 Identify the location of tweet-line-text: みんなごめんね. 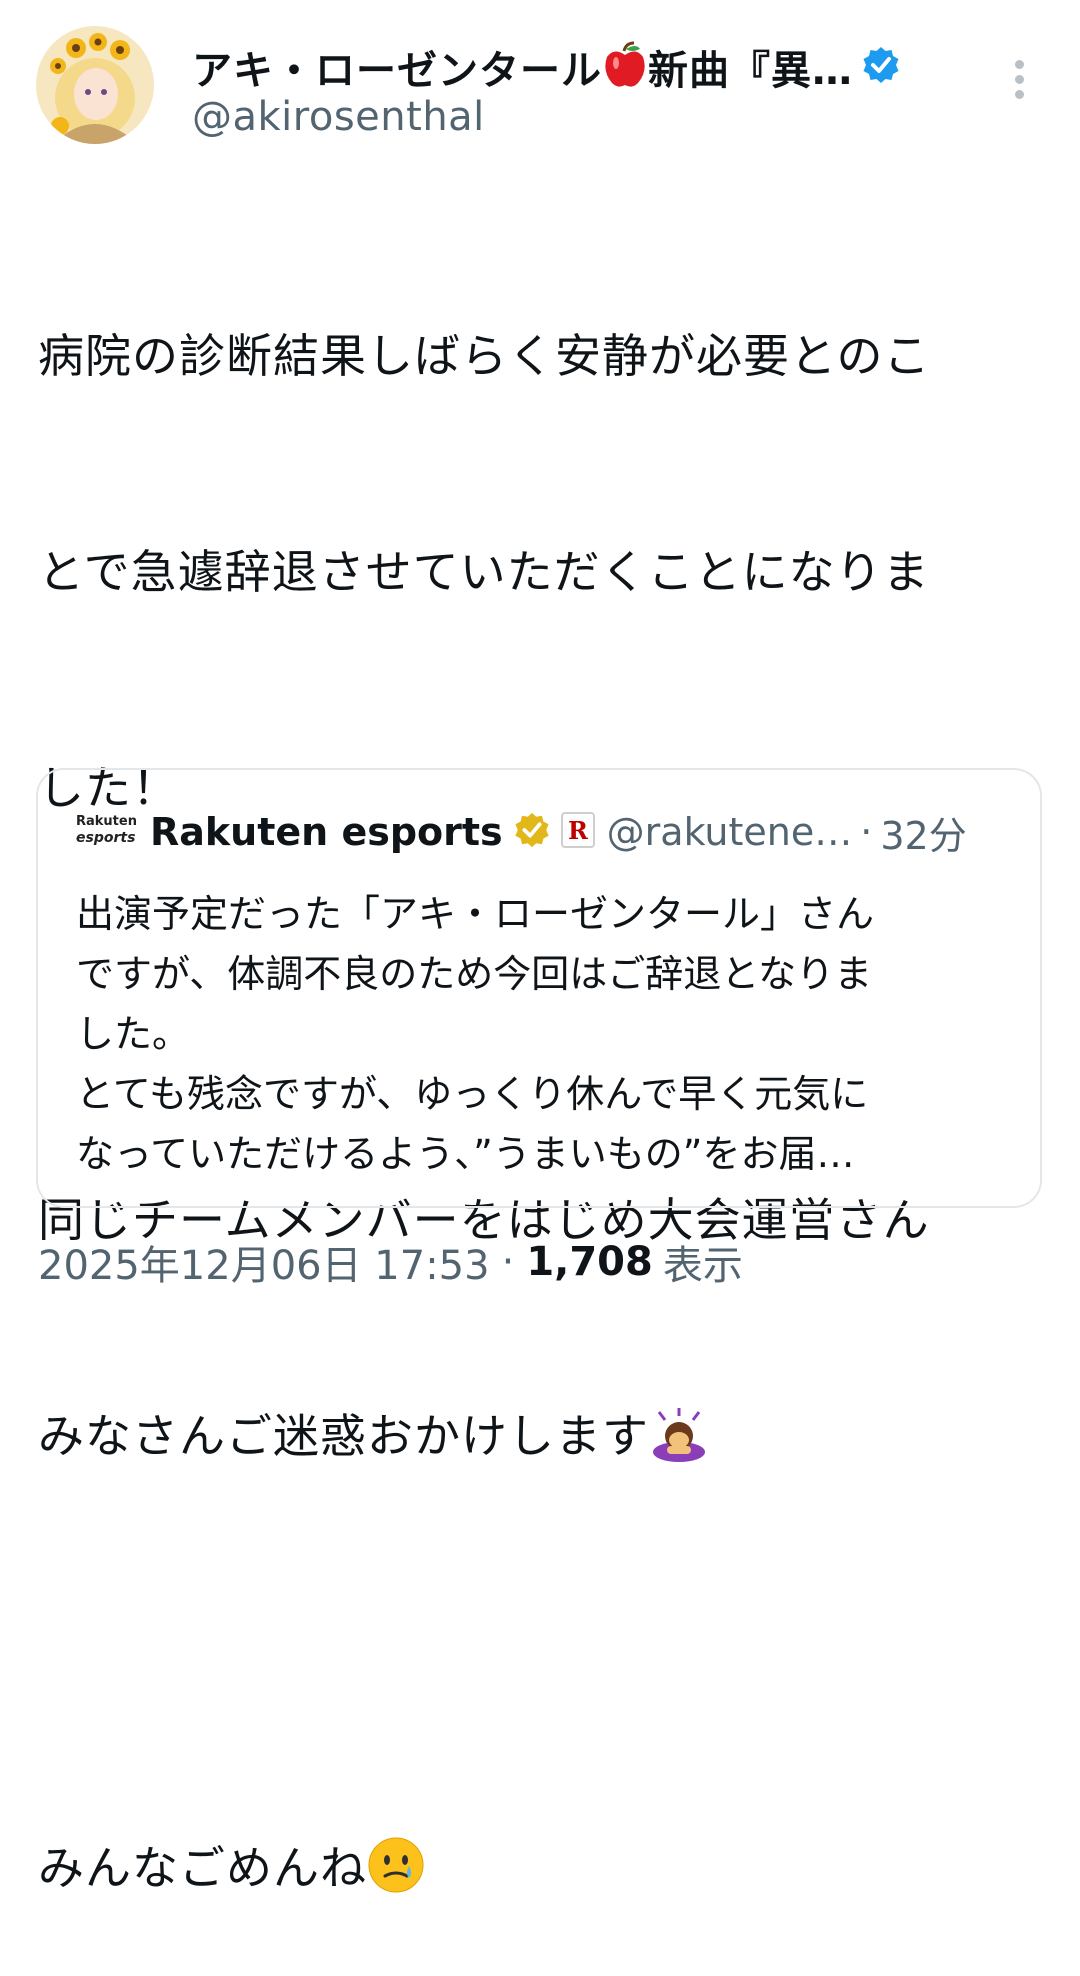
(202, 1868).